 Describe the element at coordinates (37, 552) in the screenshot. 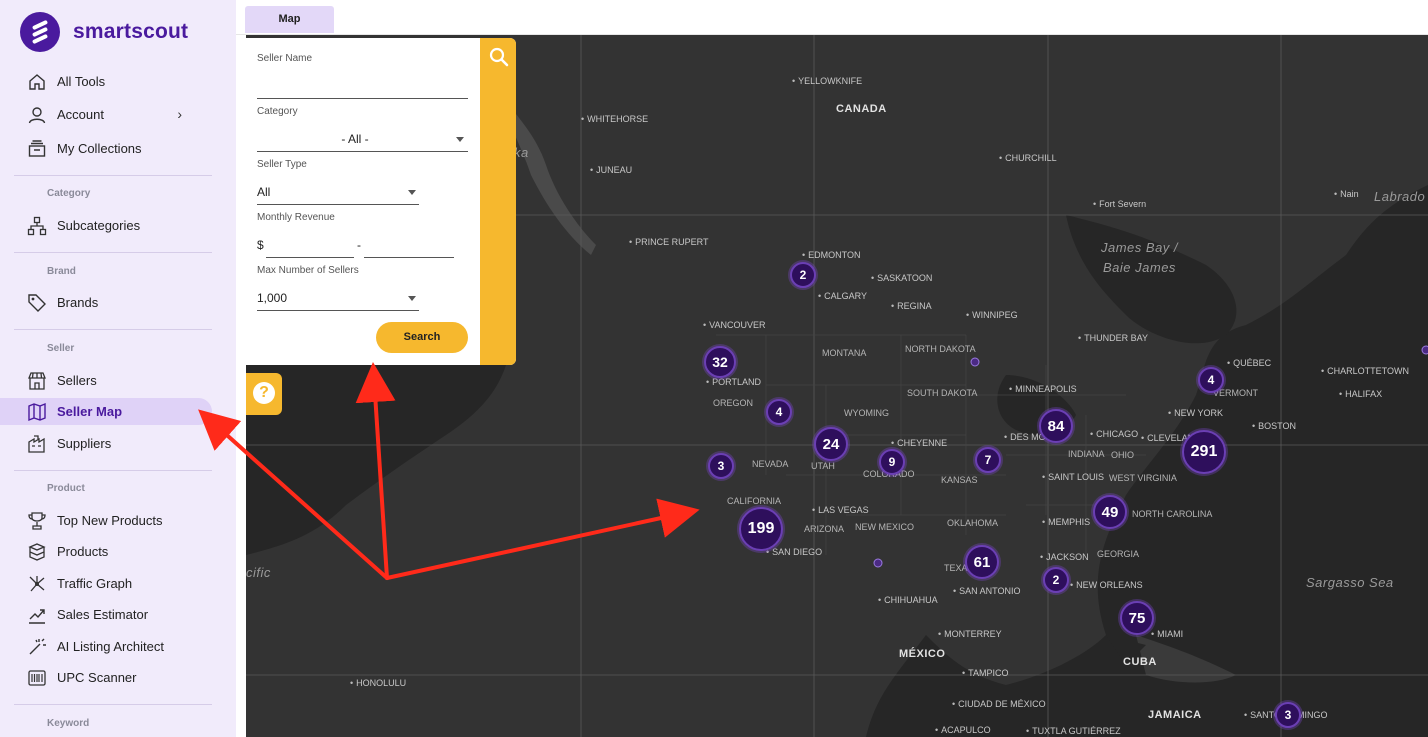

I see `boxes-icon` at that location.